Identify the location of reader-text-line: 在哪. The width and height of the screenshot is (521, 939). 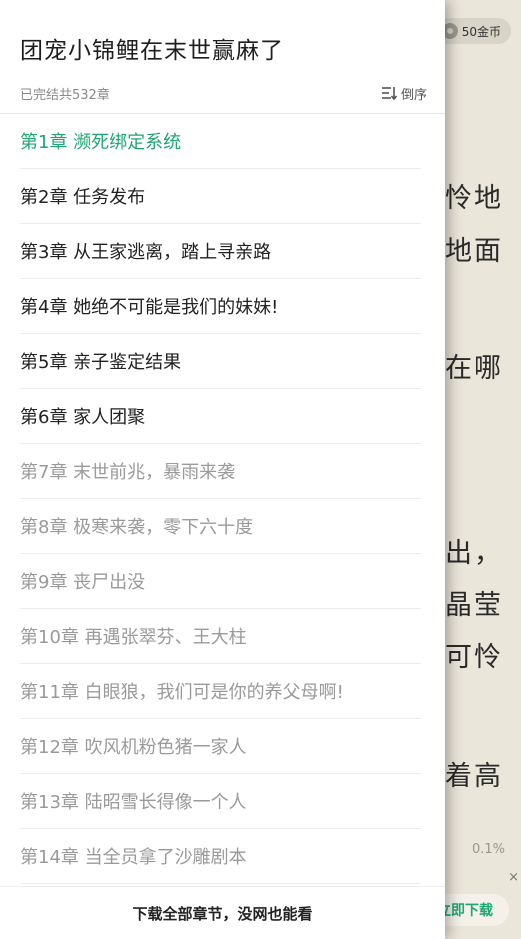
(474, 368).